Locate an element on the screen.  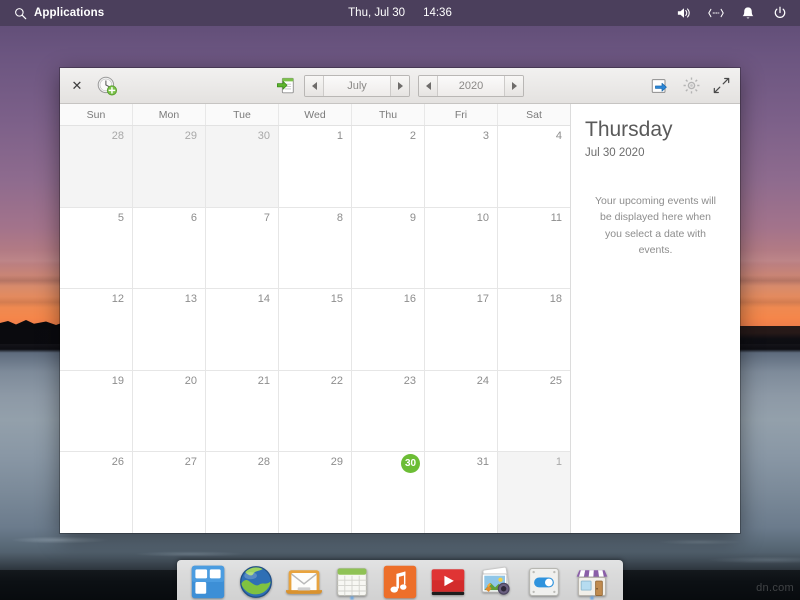
day-cell: 15 is located at coordinates (315, 329).